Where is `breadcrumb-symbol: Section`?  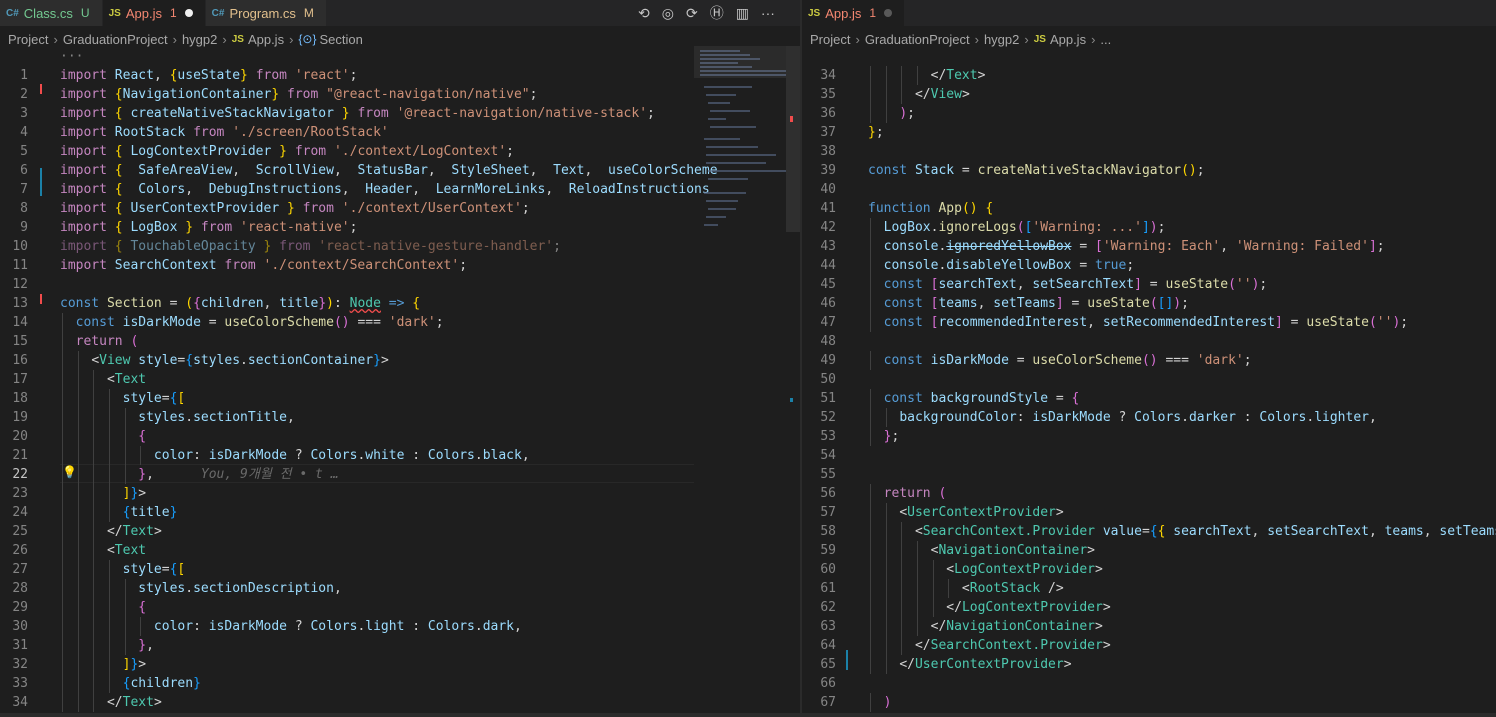 breadcrumb-symbol: Section is located at coordinates (341, 39).